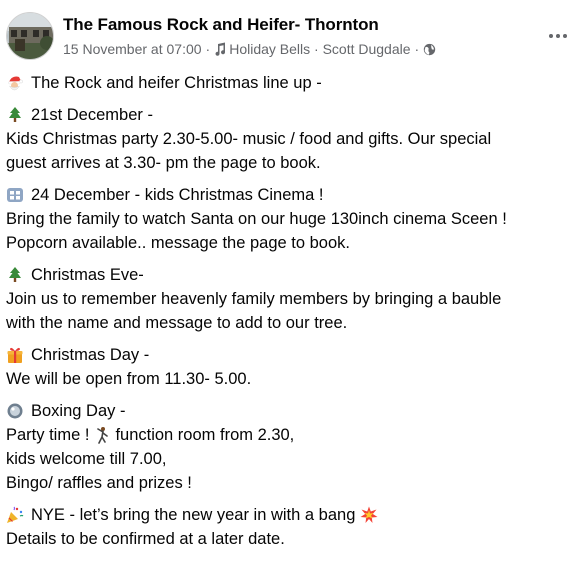 This screenshot has width=586, height=562. What do you see at coordinates (551, 36) in the screenshot?
I see `more-options-icon` at bounding box center [551, 36].